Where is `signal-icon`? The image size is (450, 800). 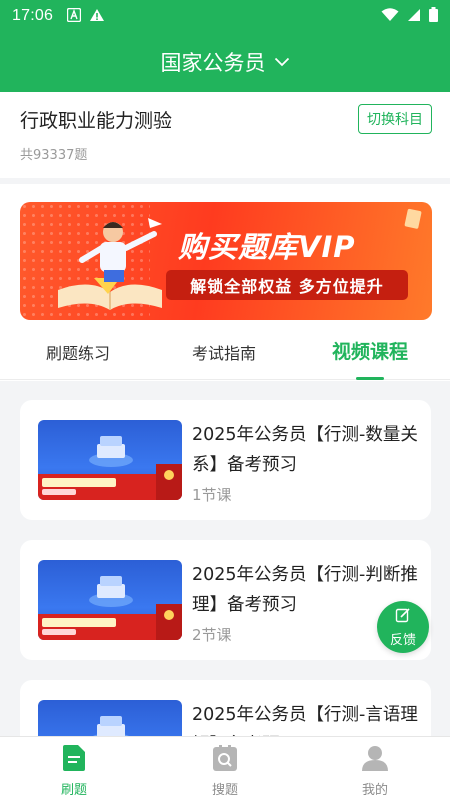
signal-icon is located at coordinates (414, 16).